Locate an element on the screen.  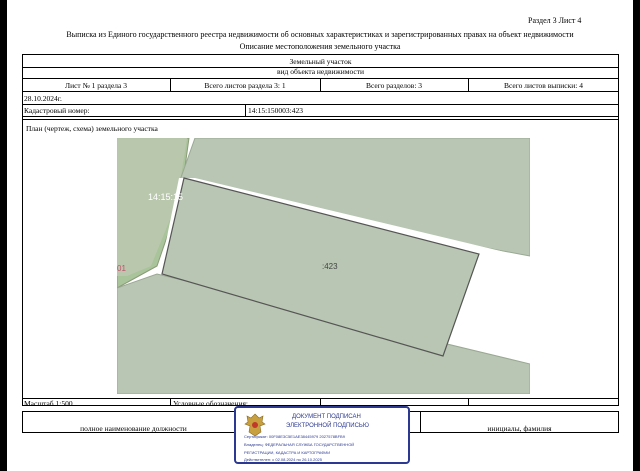
stamp-owner-2: РЕГИСТРАЦИИ, КАДАСТРА И КАРТОГРАФИИ is located at coordinates (287, 452).